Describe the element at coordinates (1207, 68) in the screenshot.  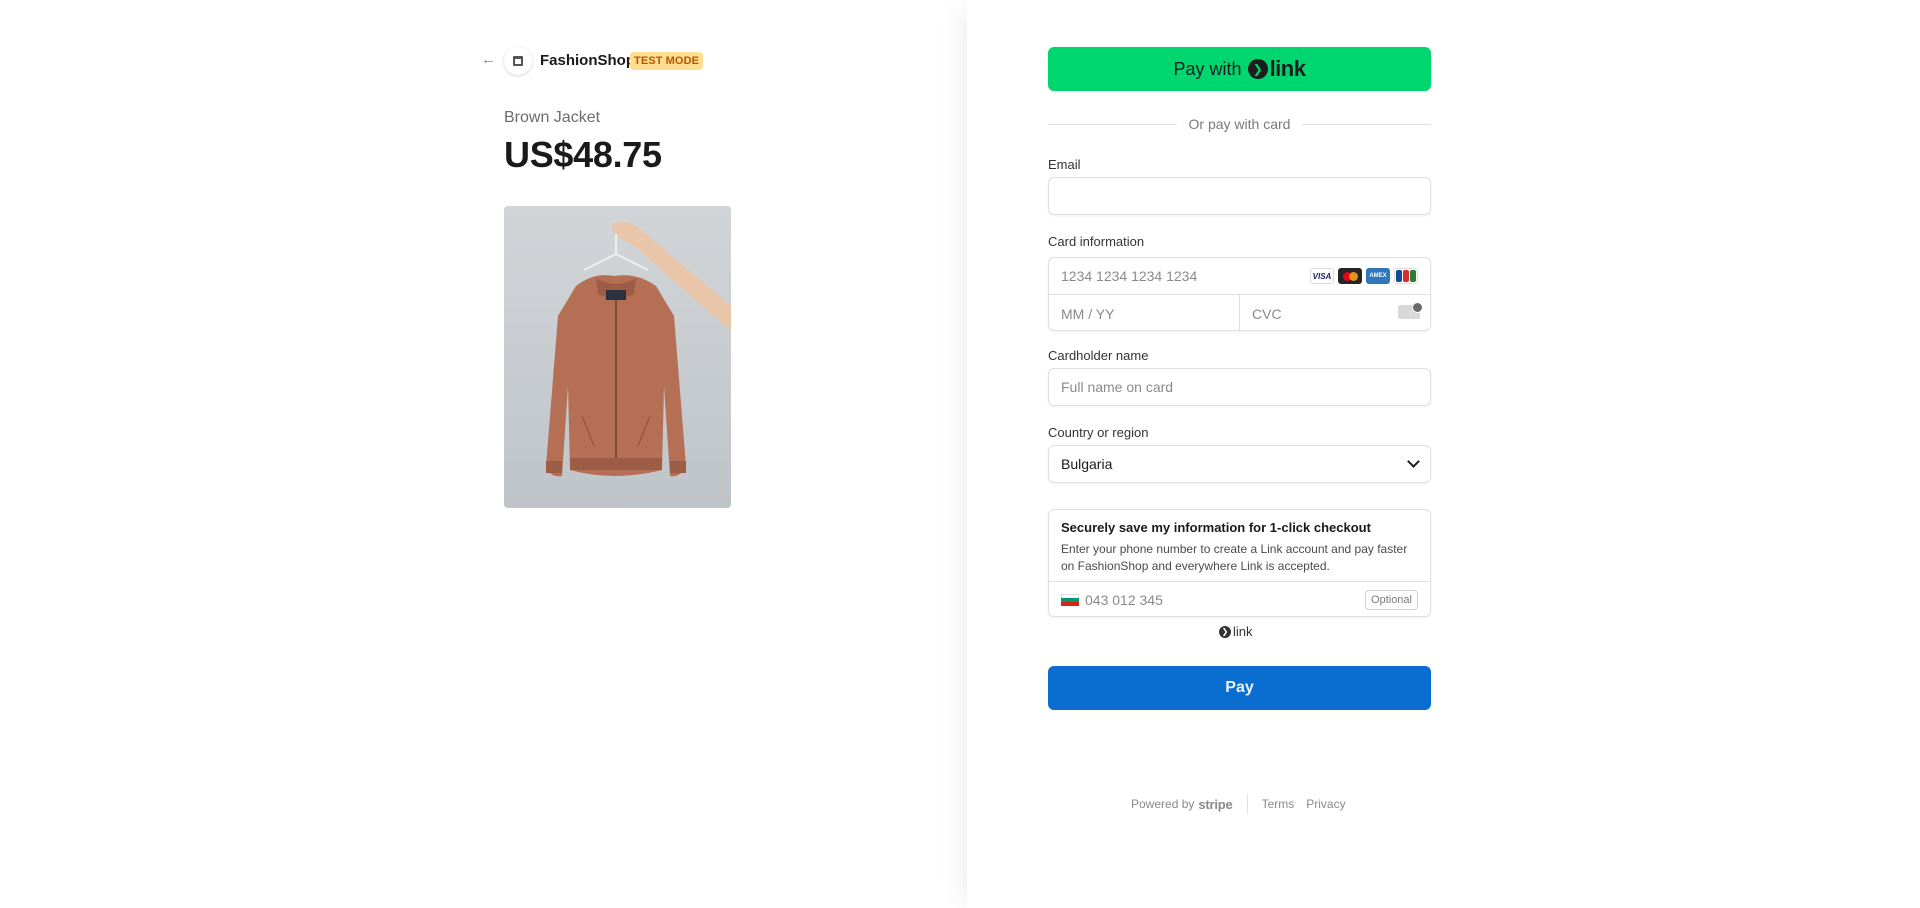
I see `pay-with-label: Pay with` at that location.